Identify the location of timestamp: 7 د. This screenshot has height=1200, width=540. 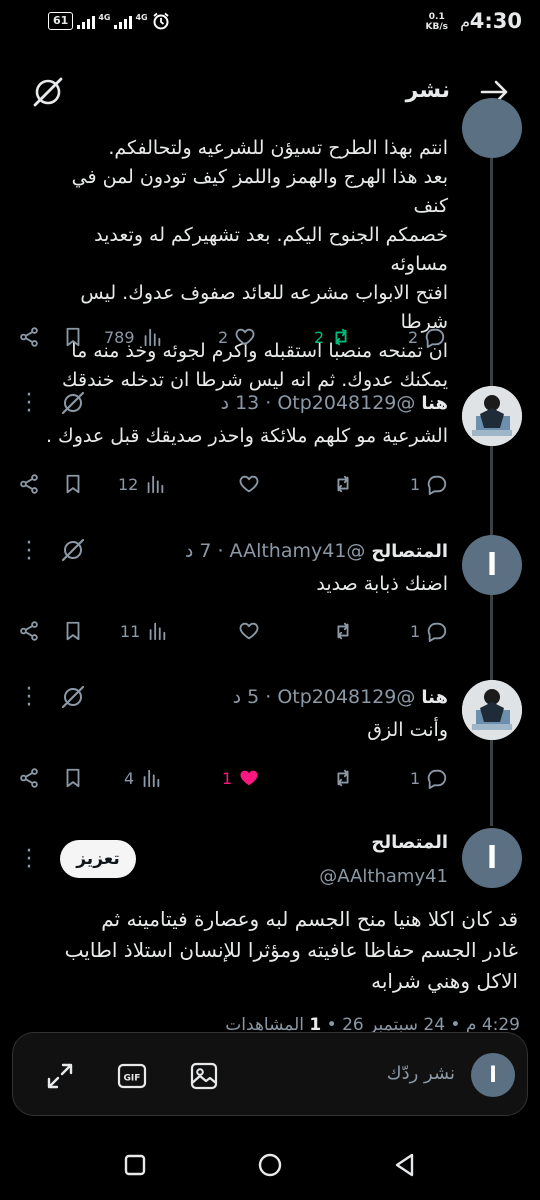
(198, 551).